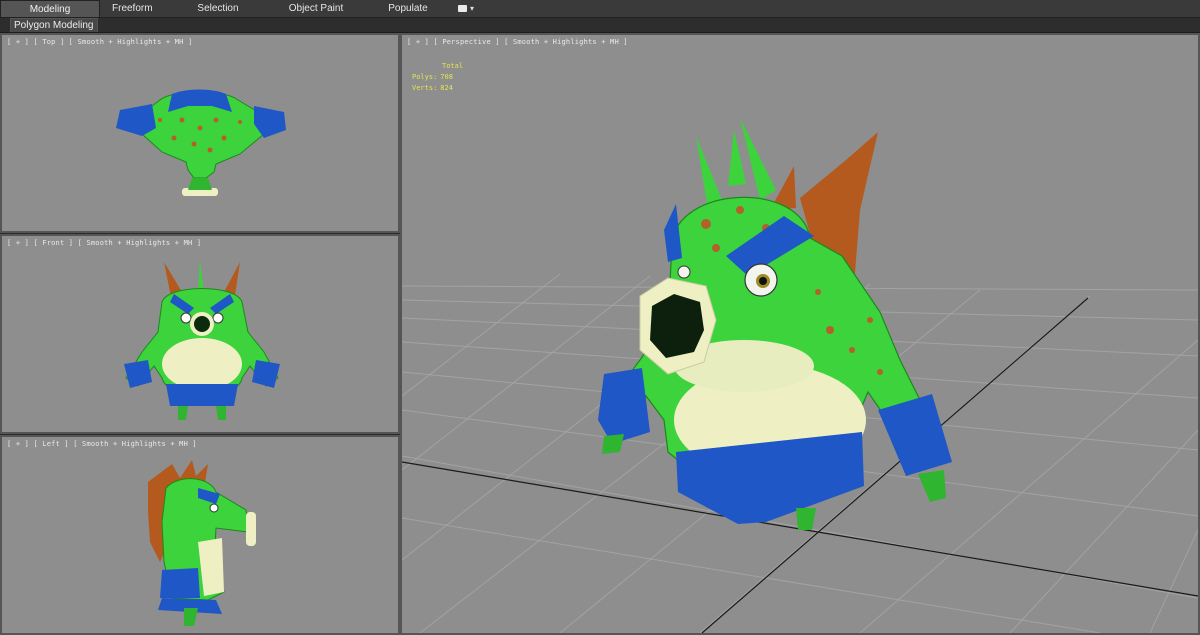  Describe the element at coordinates (408, 8) in the screenshot. I see `tab-populate: Populate` at that location.